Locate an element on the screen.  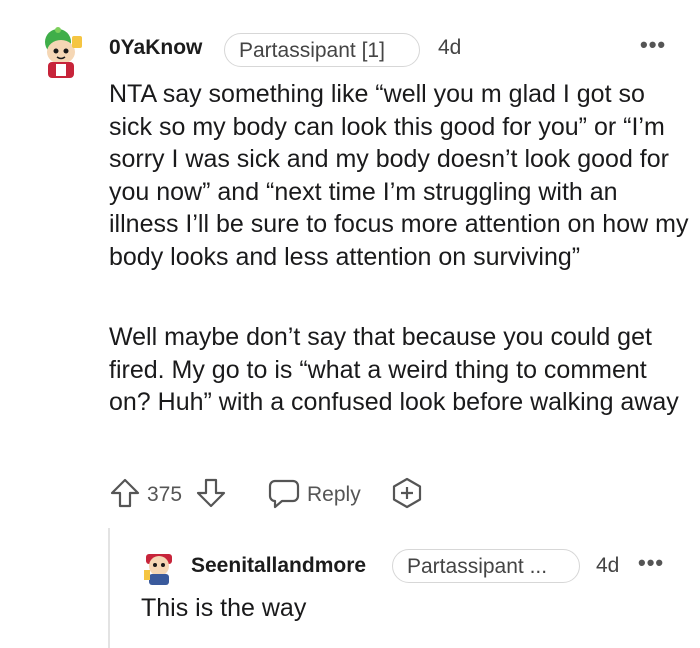
award-plus-icon is located at coordinates (407, 493).